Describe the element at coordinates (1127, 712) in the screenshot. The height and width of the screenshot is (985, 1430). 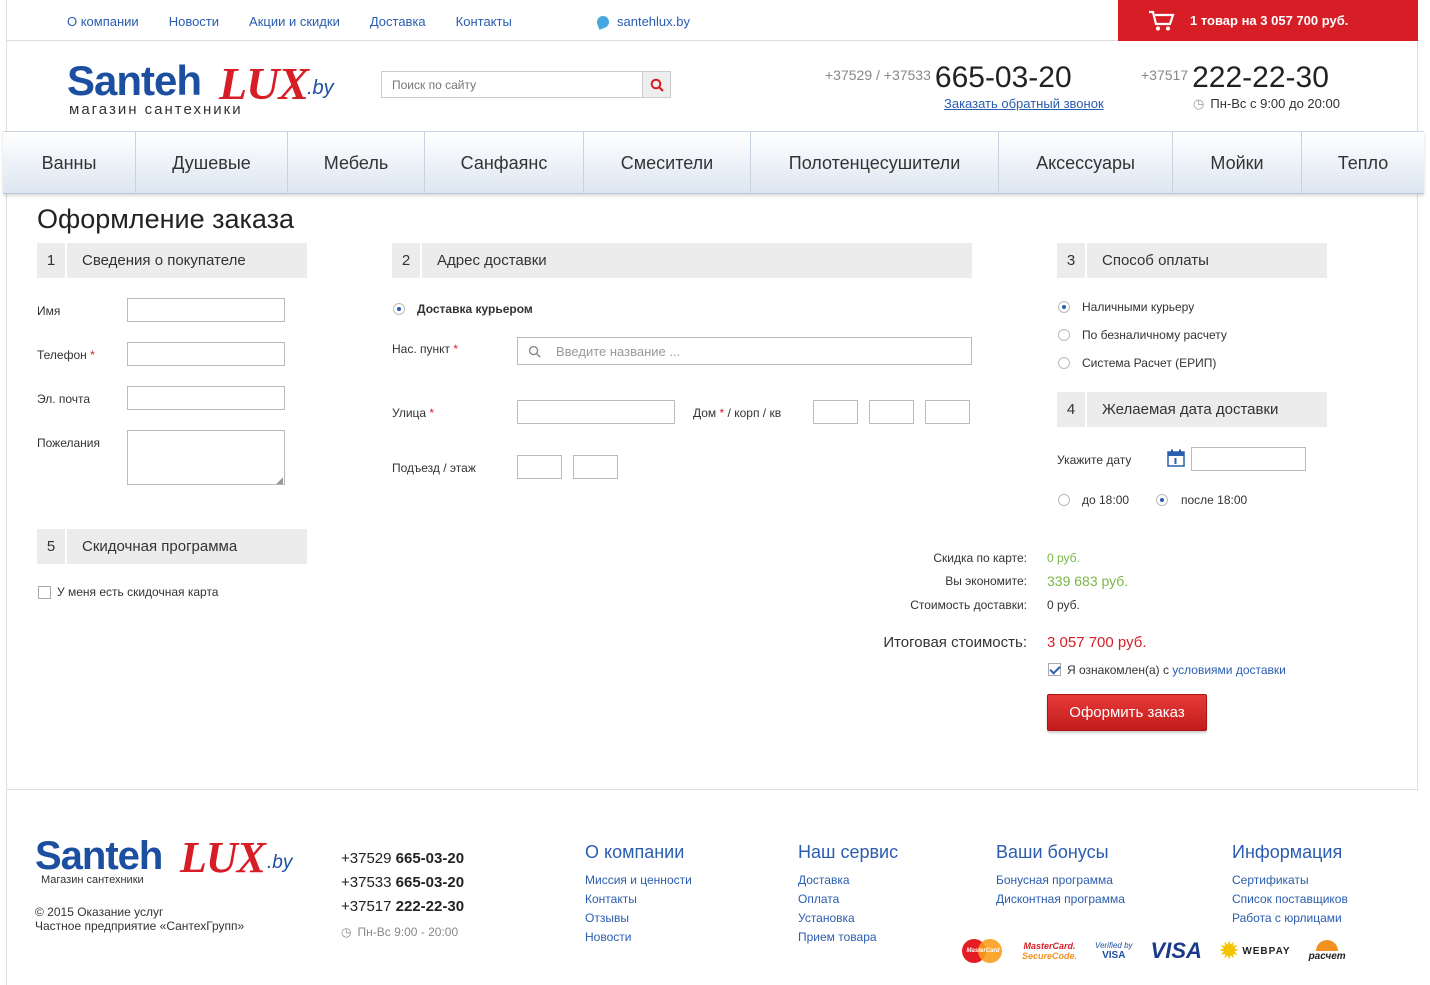
I see `place-order-button: Оформить заказ` at that location.